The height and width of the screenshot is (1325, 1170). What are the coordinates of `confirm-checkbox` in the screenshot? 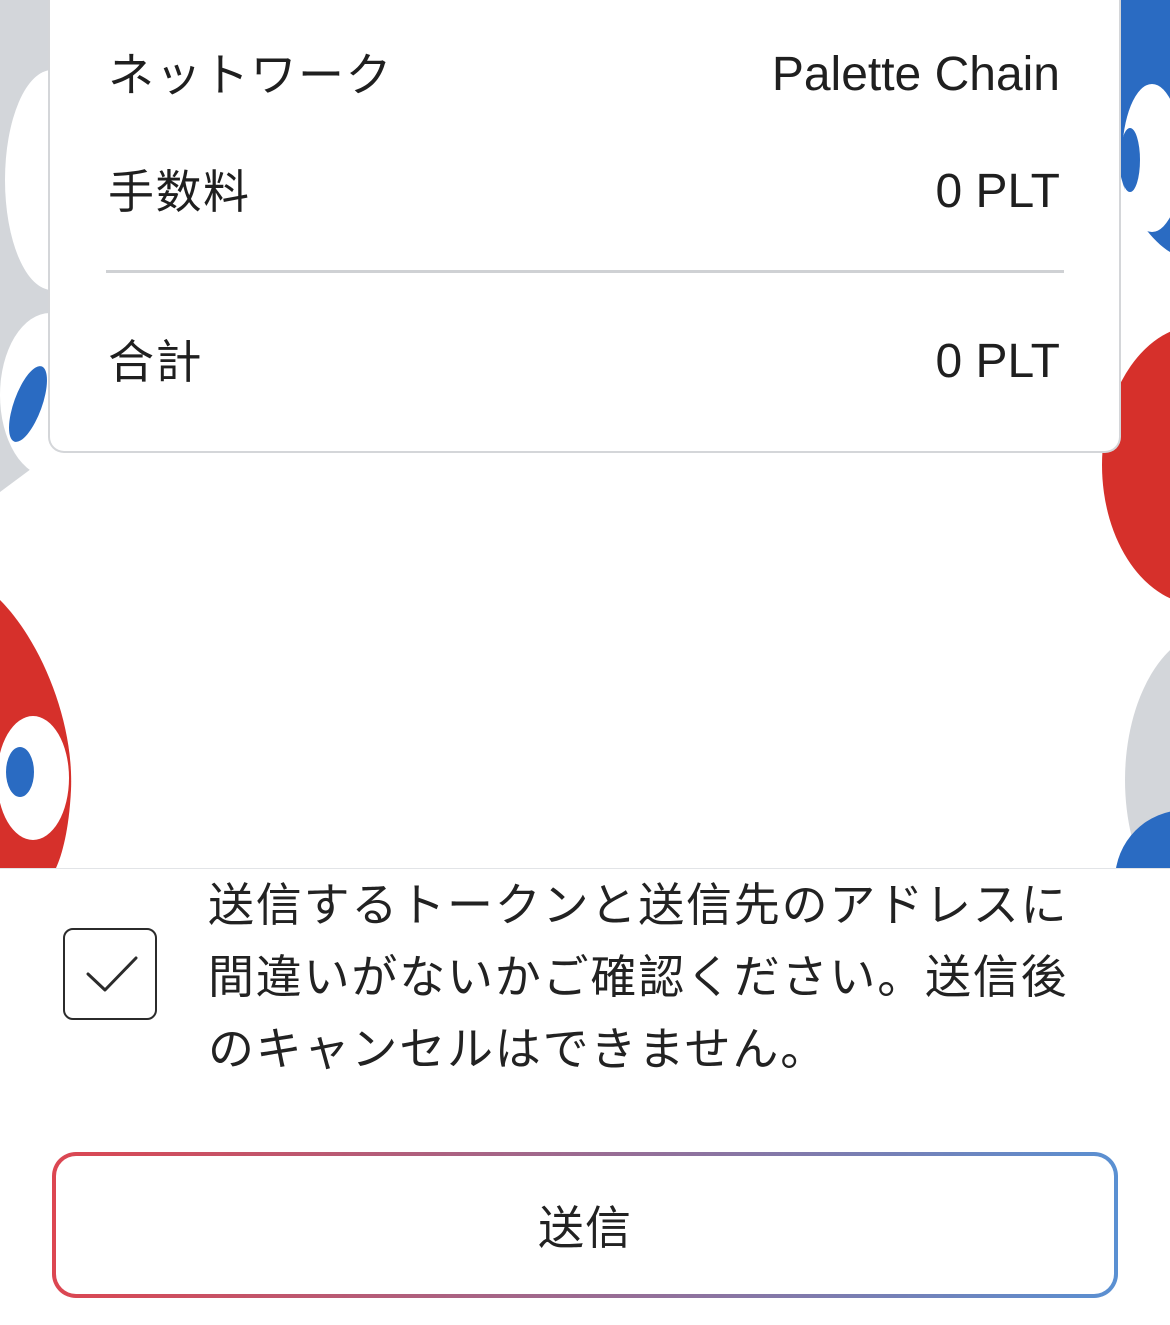 It's located at (110, 974).